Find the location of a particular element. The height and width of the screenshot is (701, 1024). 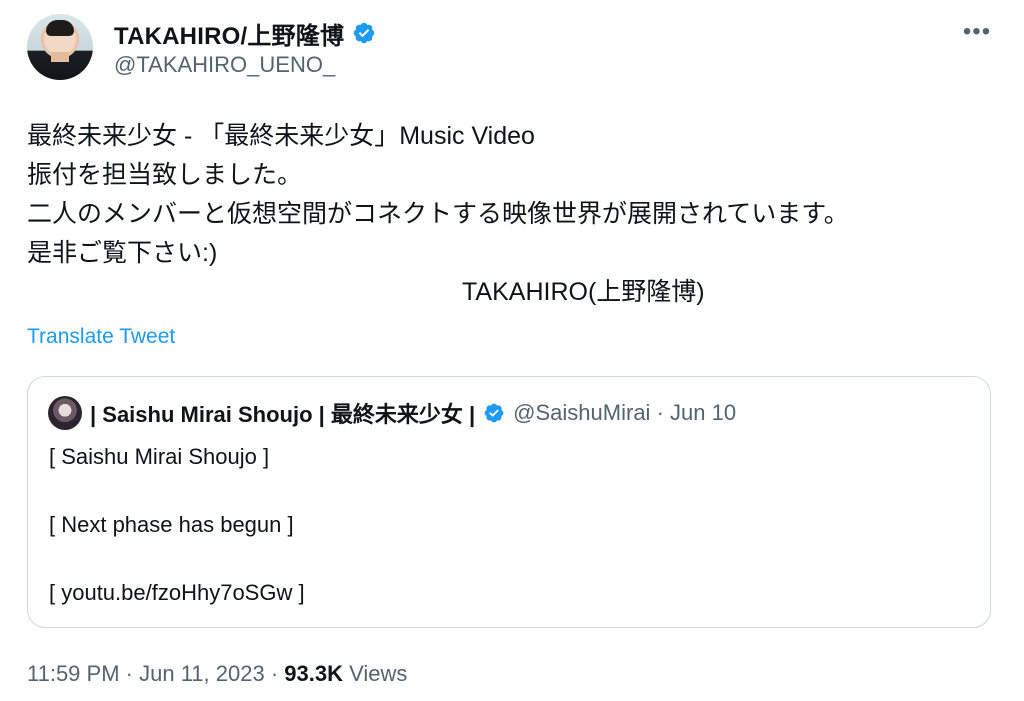

tweet-date: Jun 11, 2023 is located at coordinates (202, 673).